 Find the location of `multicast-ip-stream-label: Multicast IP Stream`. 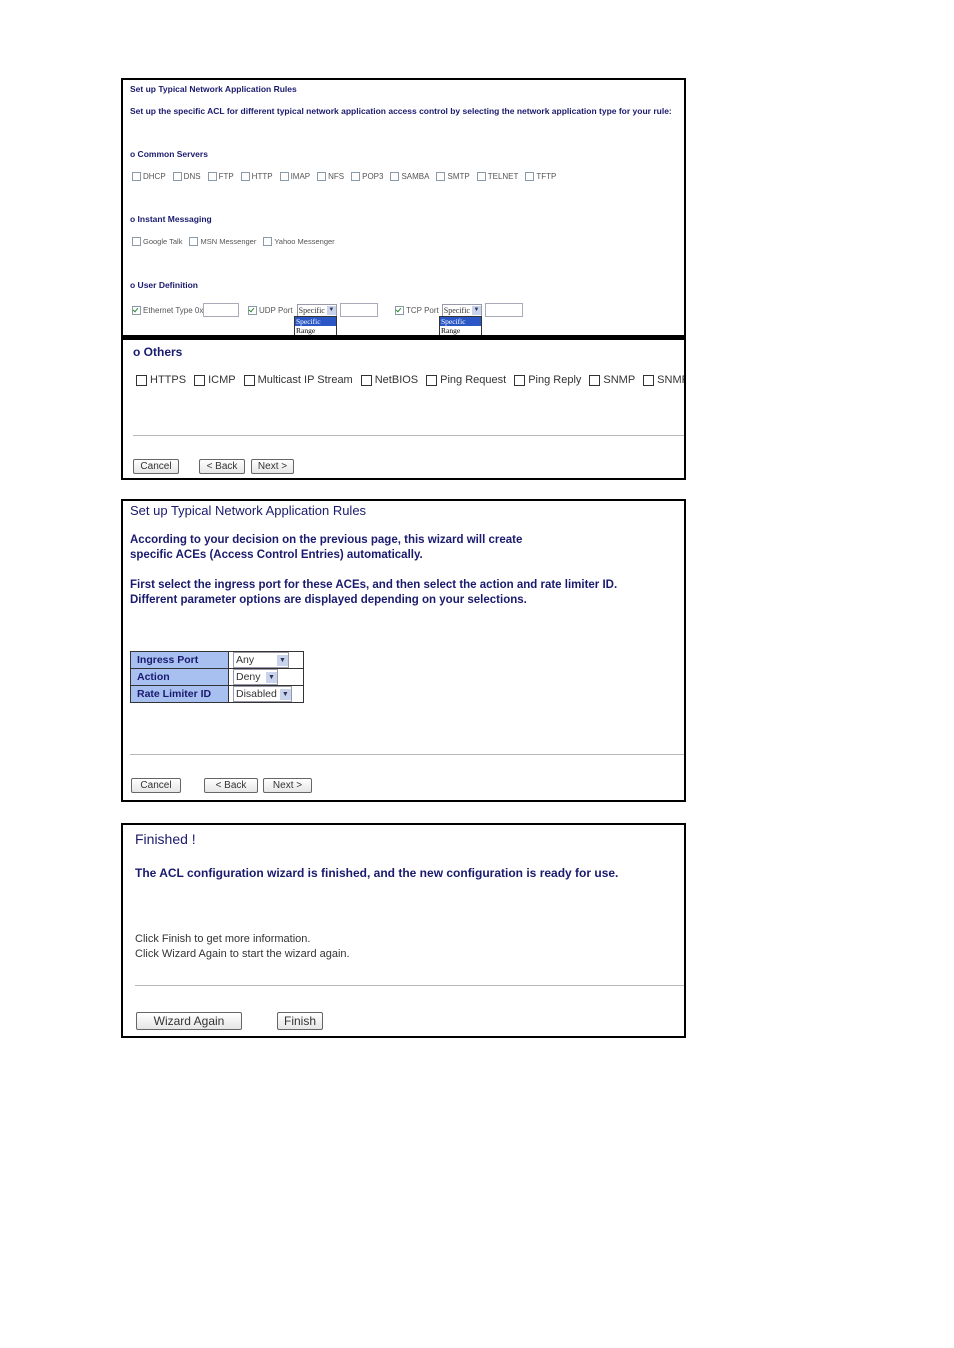

multicast-ip-stream-label: Multicast IP Stream is located at coordinates (305, 380).